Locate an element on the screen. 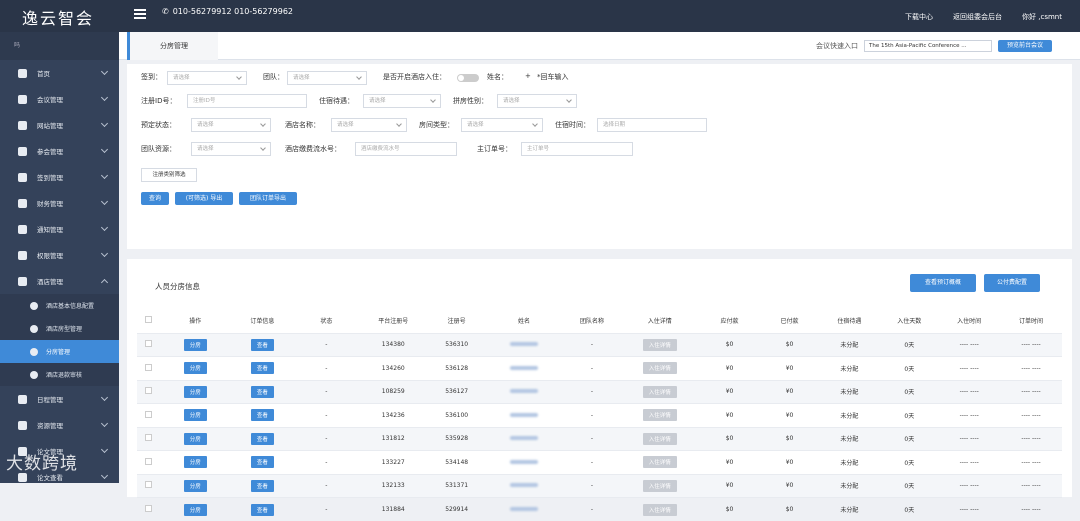 Image resolution: width=1080 pixels, height=521 pixels. col-header: 入住时间 is located at coordinates (969, 321).